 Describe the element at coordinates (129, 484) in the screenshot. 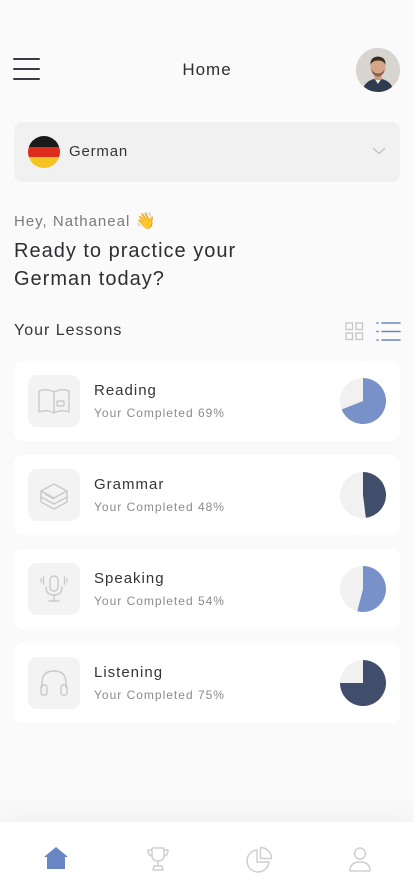

I see `lesson-name: Grammar` at that location.